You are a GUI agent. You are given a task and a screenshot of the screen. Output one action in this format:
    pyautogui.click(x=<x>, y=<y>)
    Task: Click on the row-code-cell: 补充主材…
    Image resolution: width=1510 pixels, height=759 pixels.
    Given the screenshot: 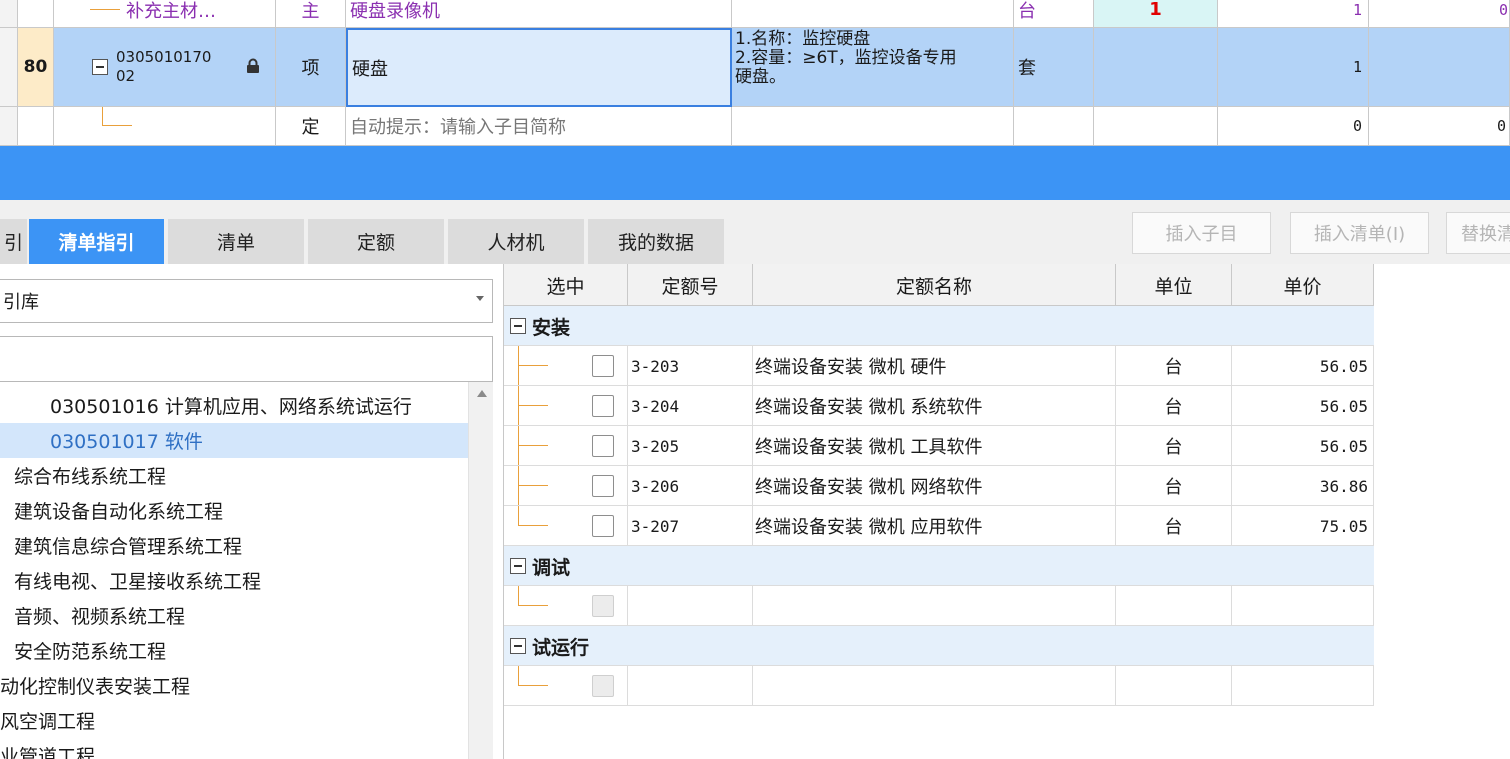 What is the action you would take?
    pyautogui.click(x=165, y=14)
    